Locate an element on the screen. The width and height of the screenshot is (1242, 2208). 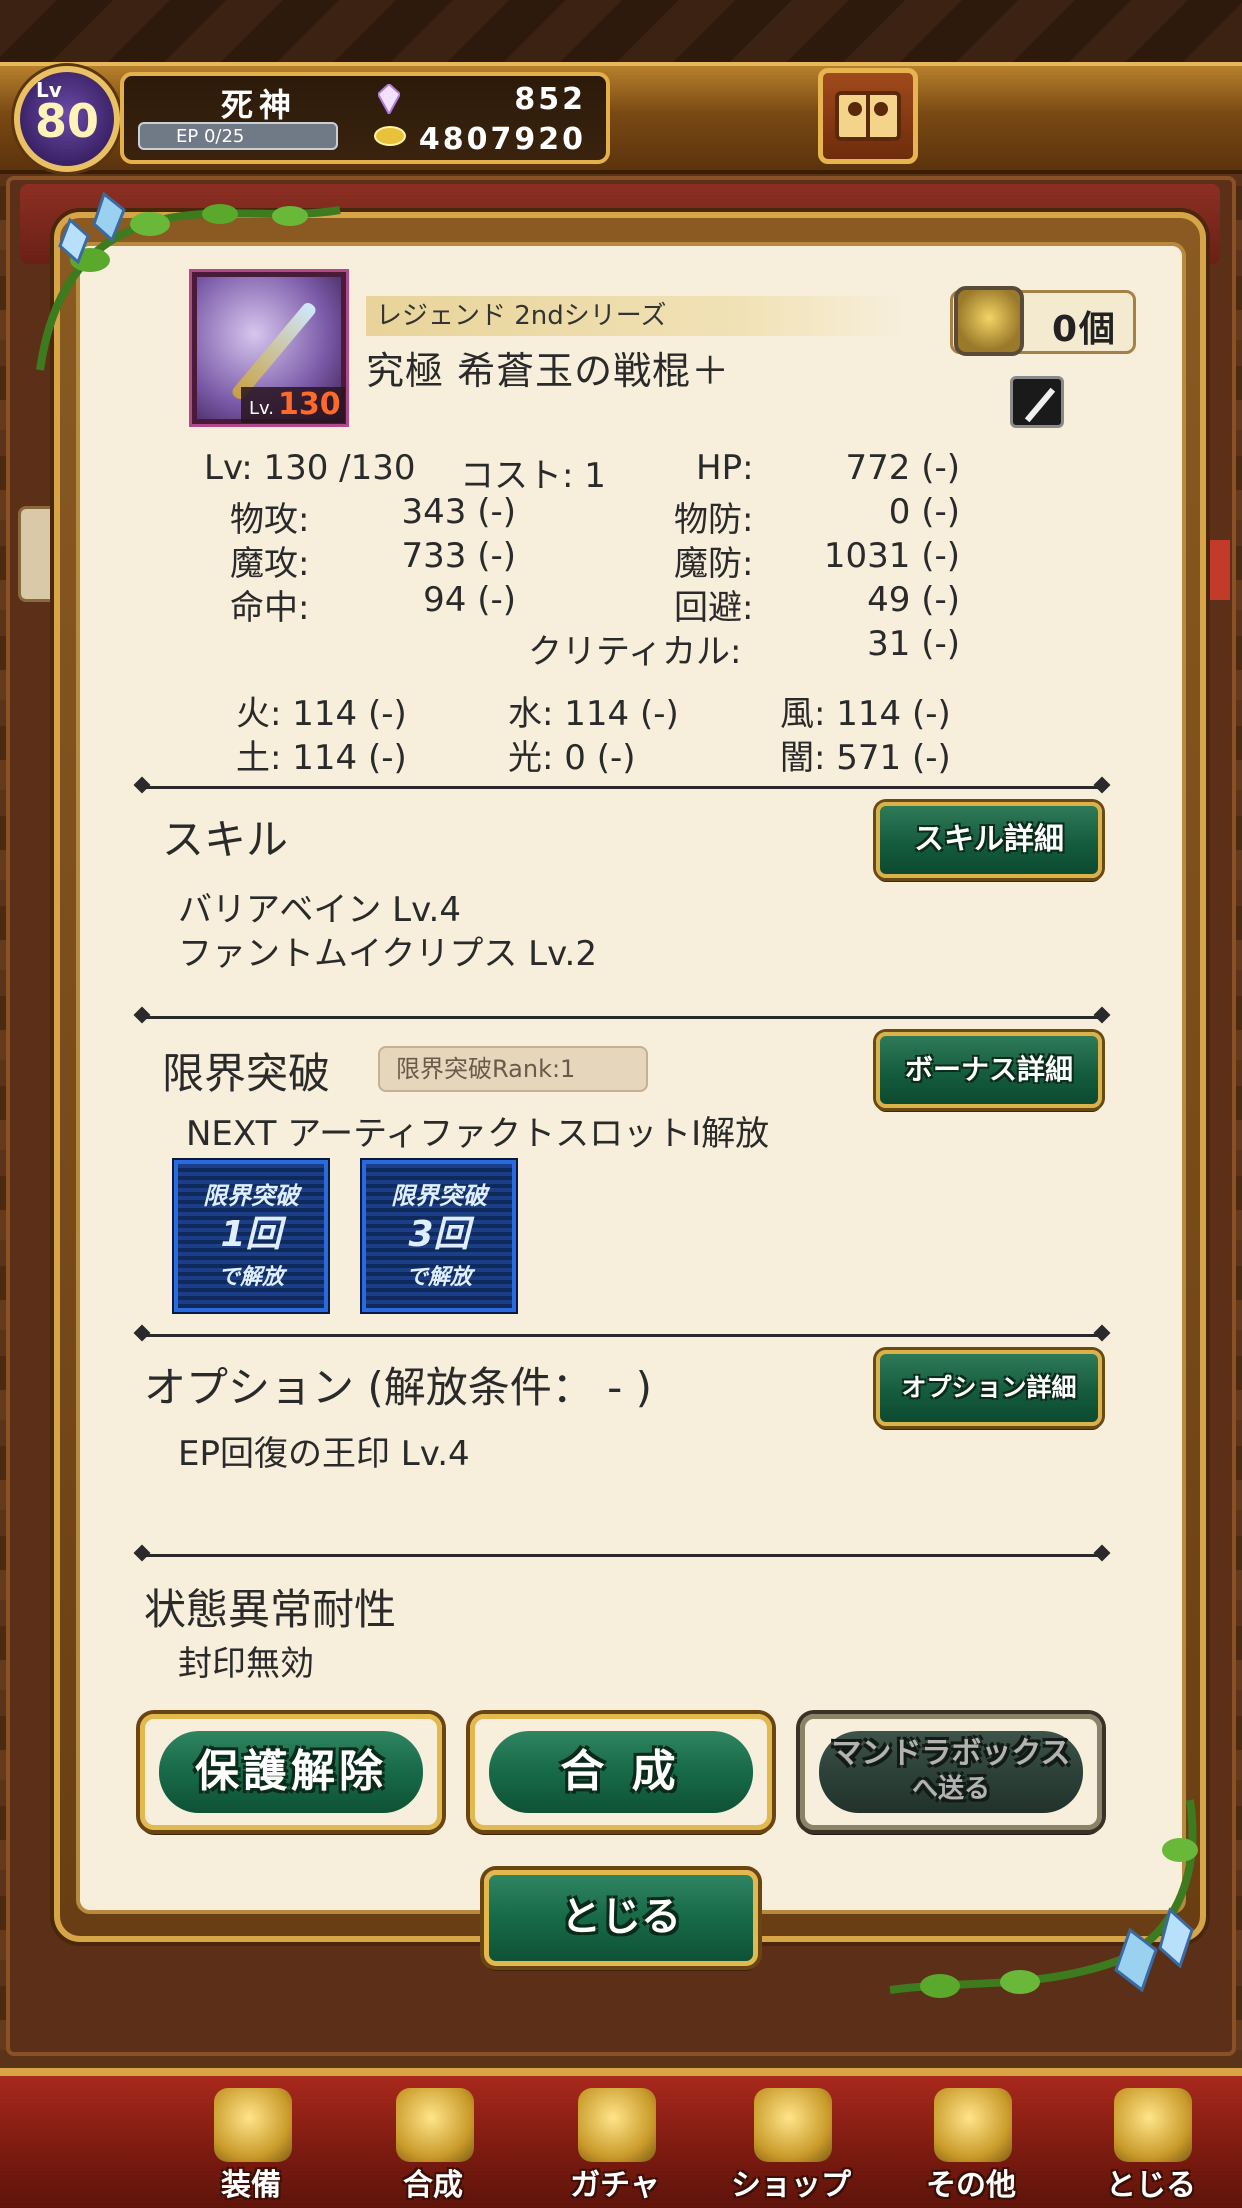
item-series: レジェンド 2ndシリーズ is located at coordinates (636, 316).